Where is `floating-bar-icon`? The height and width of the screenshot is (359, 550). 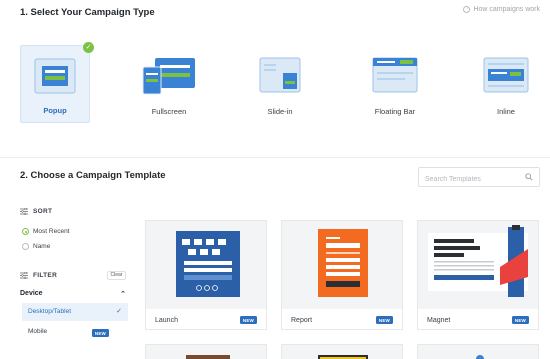 floating-bar-icon is located at coordinates (395, 75).